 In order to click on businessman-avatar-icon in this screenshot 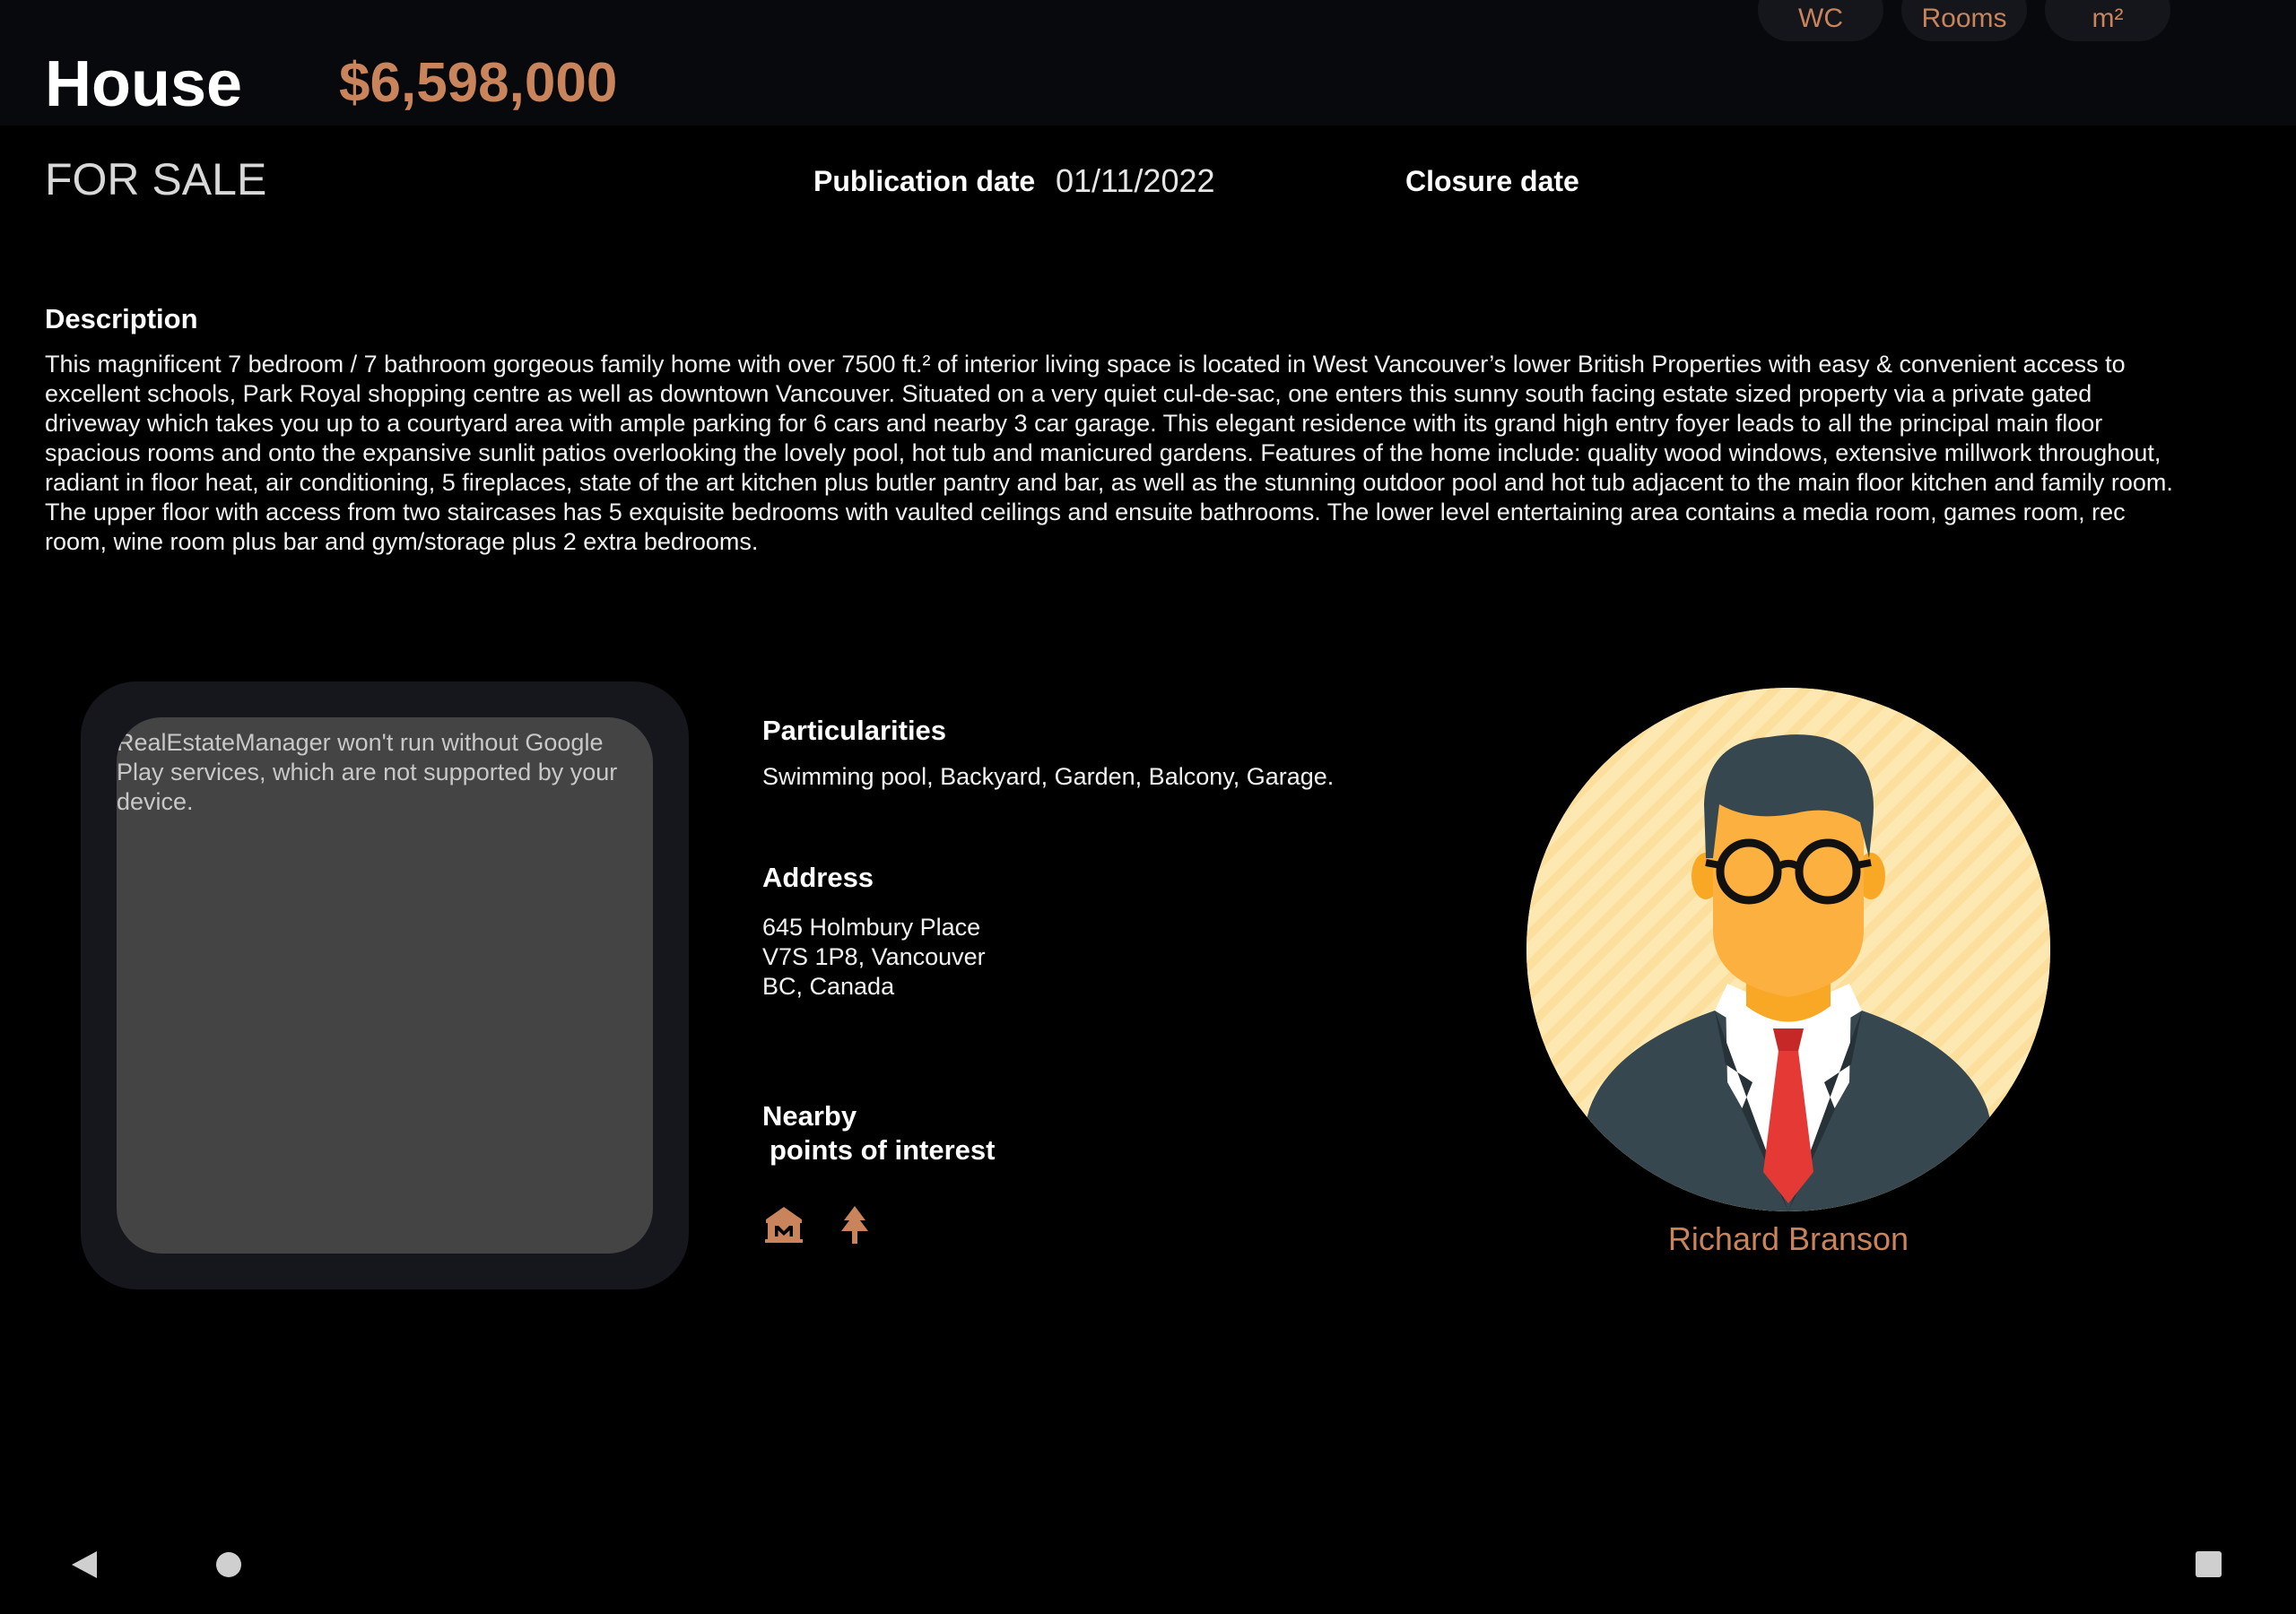, I will do `click(1788, 949)`.